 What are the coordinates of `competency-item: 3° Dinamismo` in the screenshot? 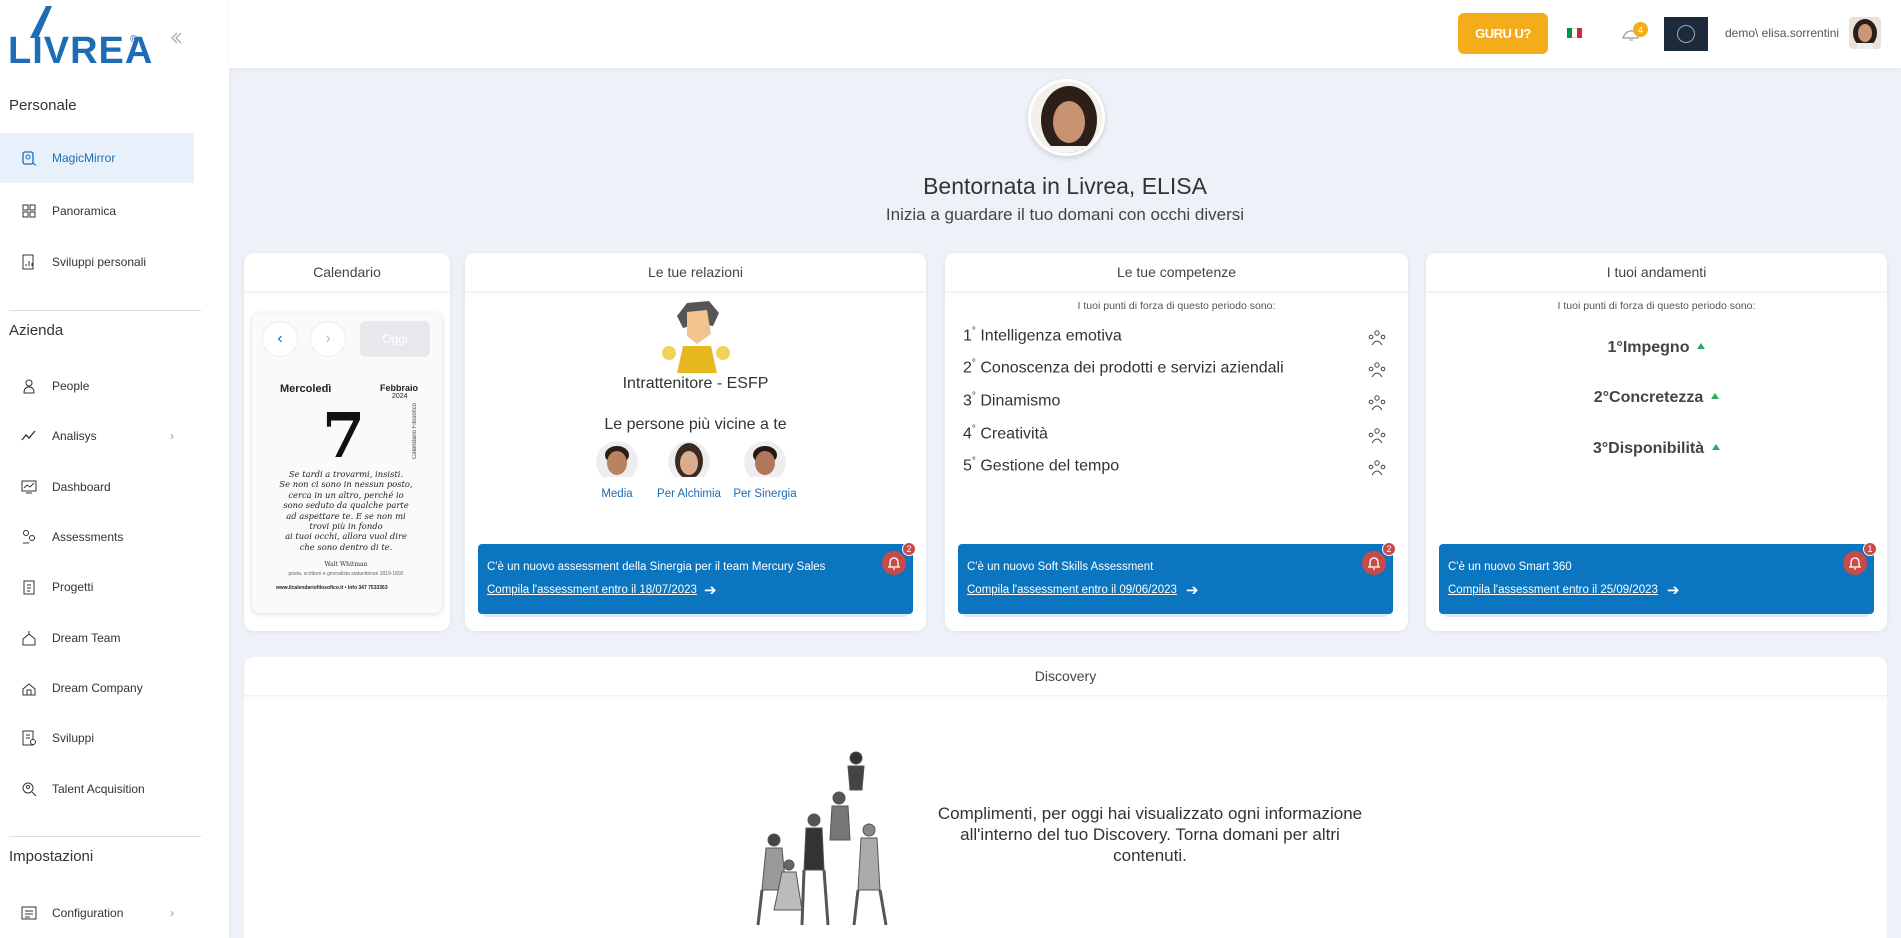 It's located at (1012, 400).